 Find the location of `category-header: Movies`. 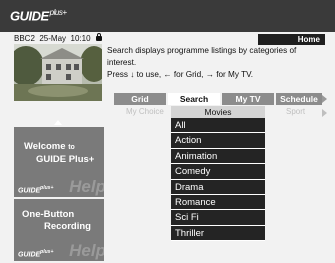

category-header: Movies is located at coordinates (218, 112).